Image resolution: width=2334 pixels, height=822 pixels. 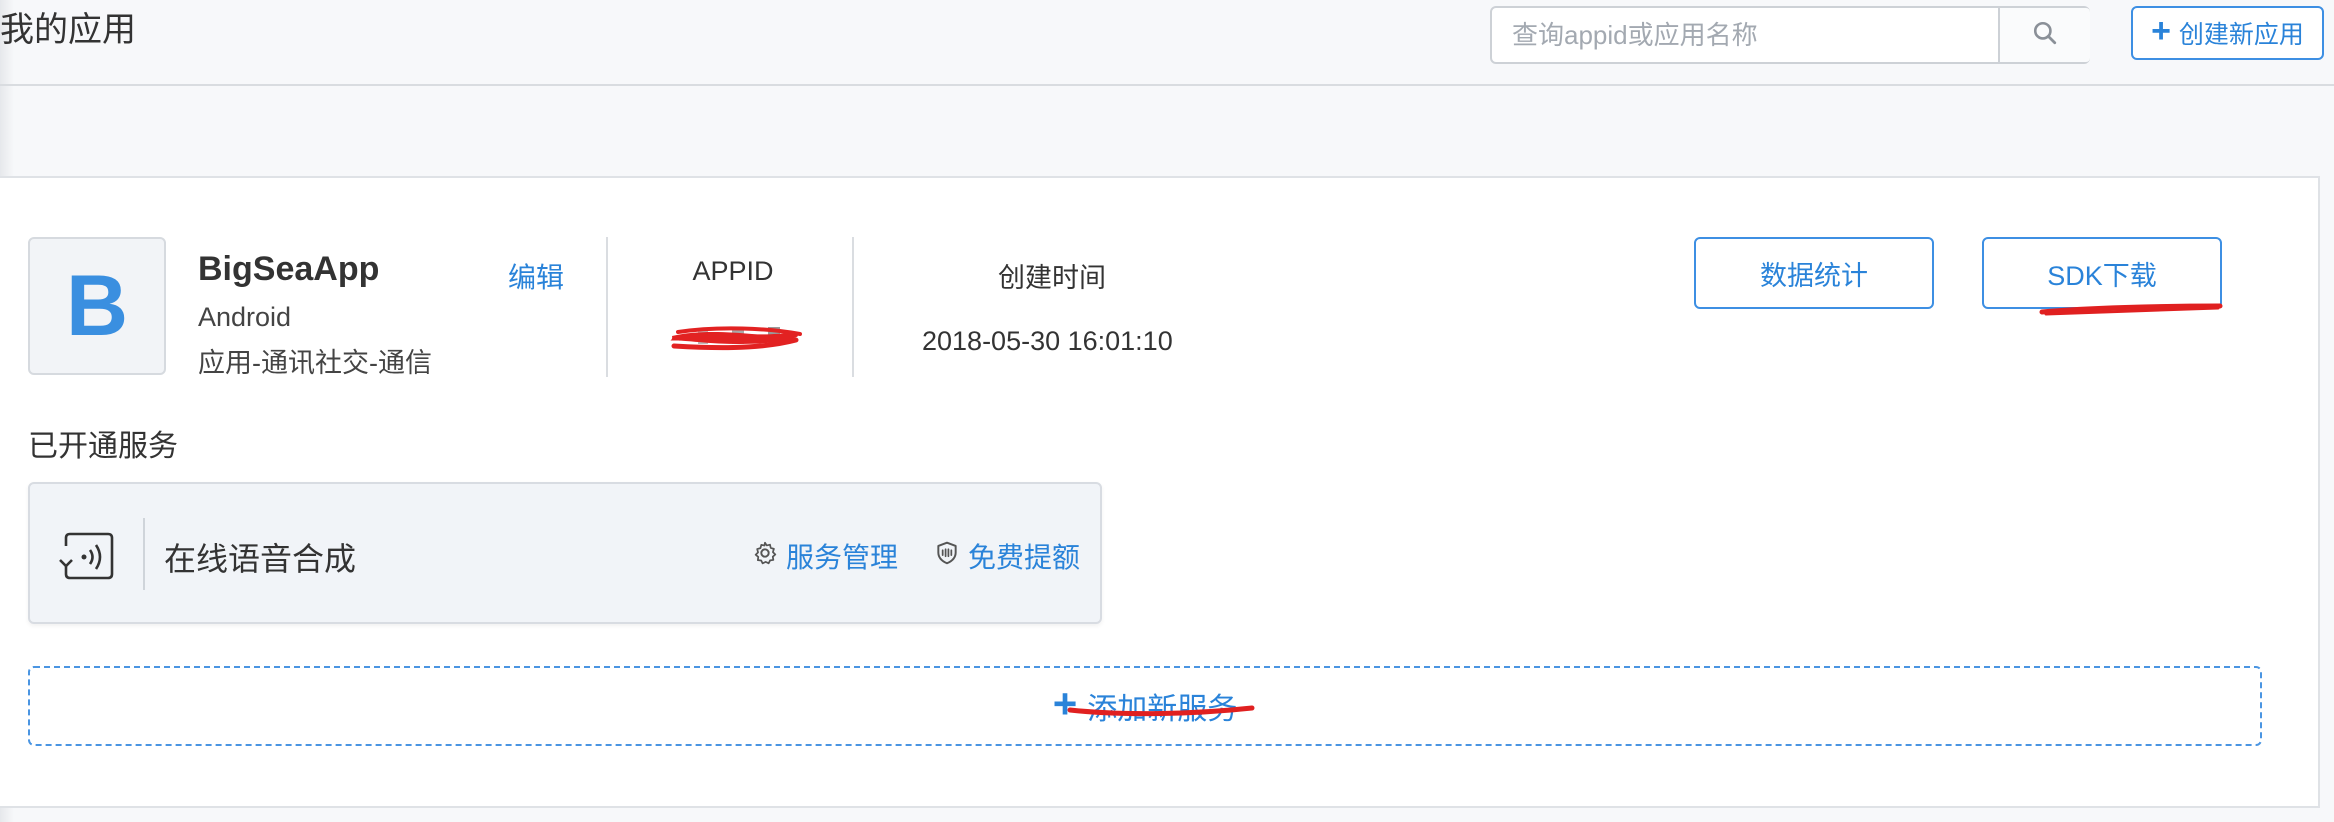 I want to click on column-divider, so click(x=853, y=307).